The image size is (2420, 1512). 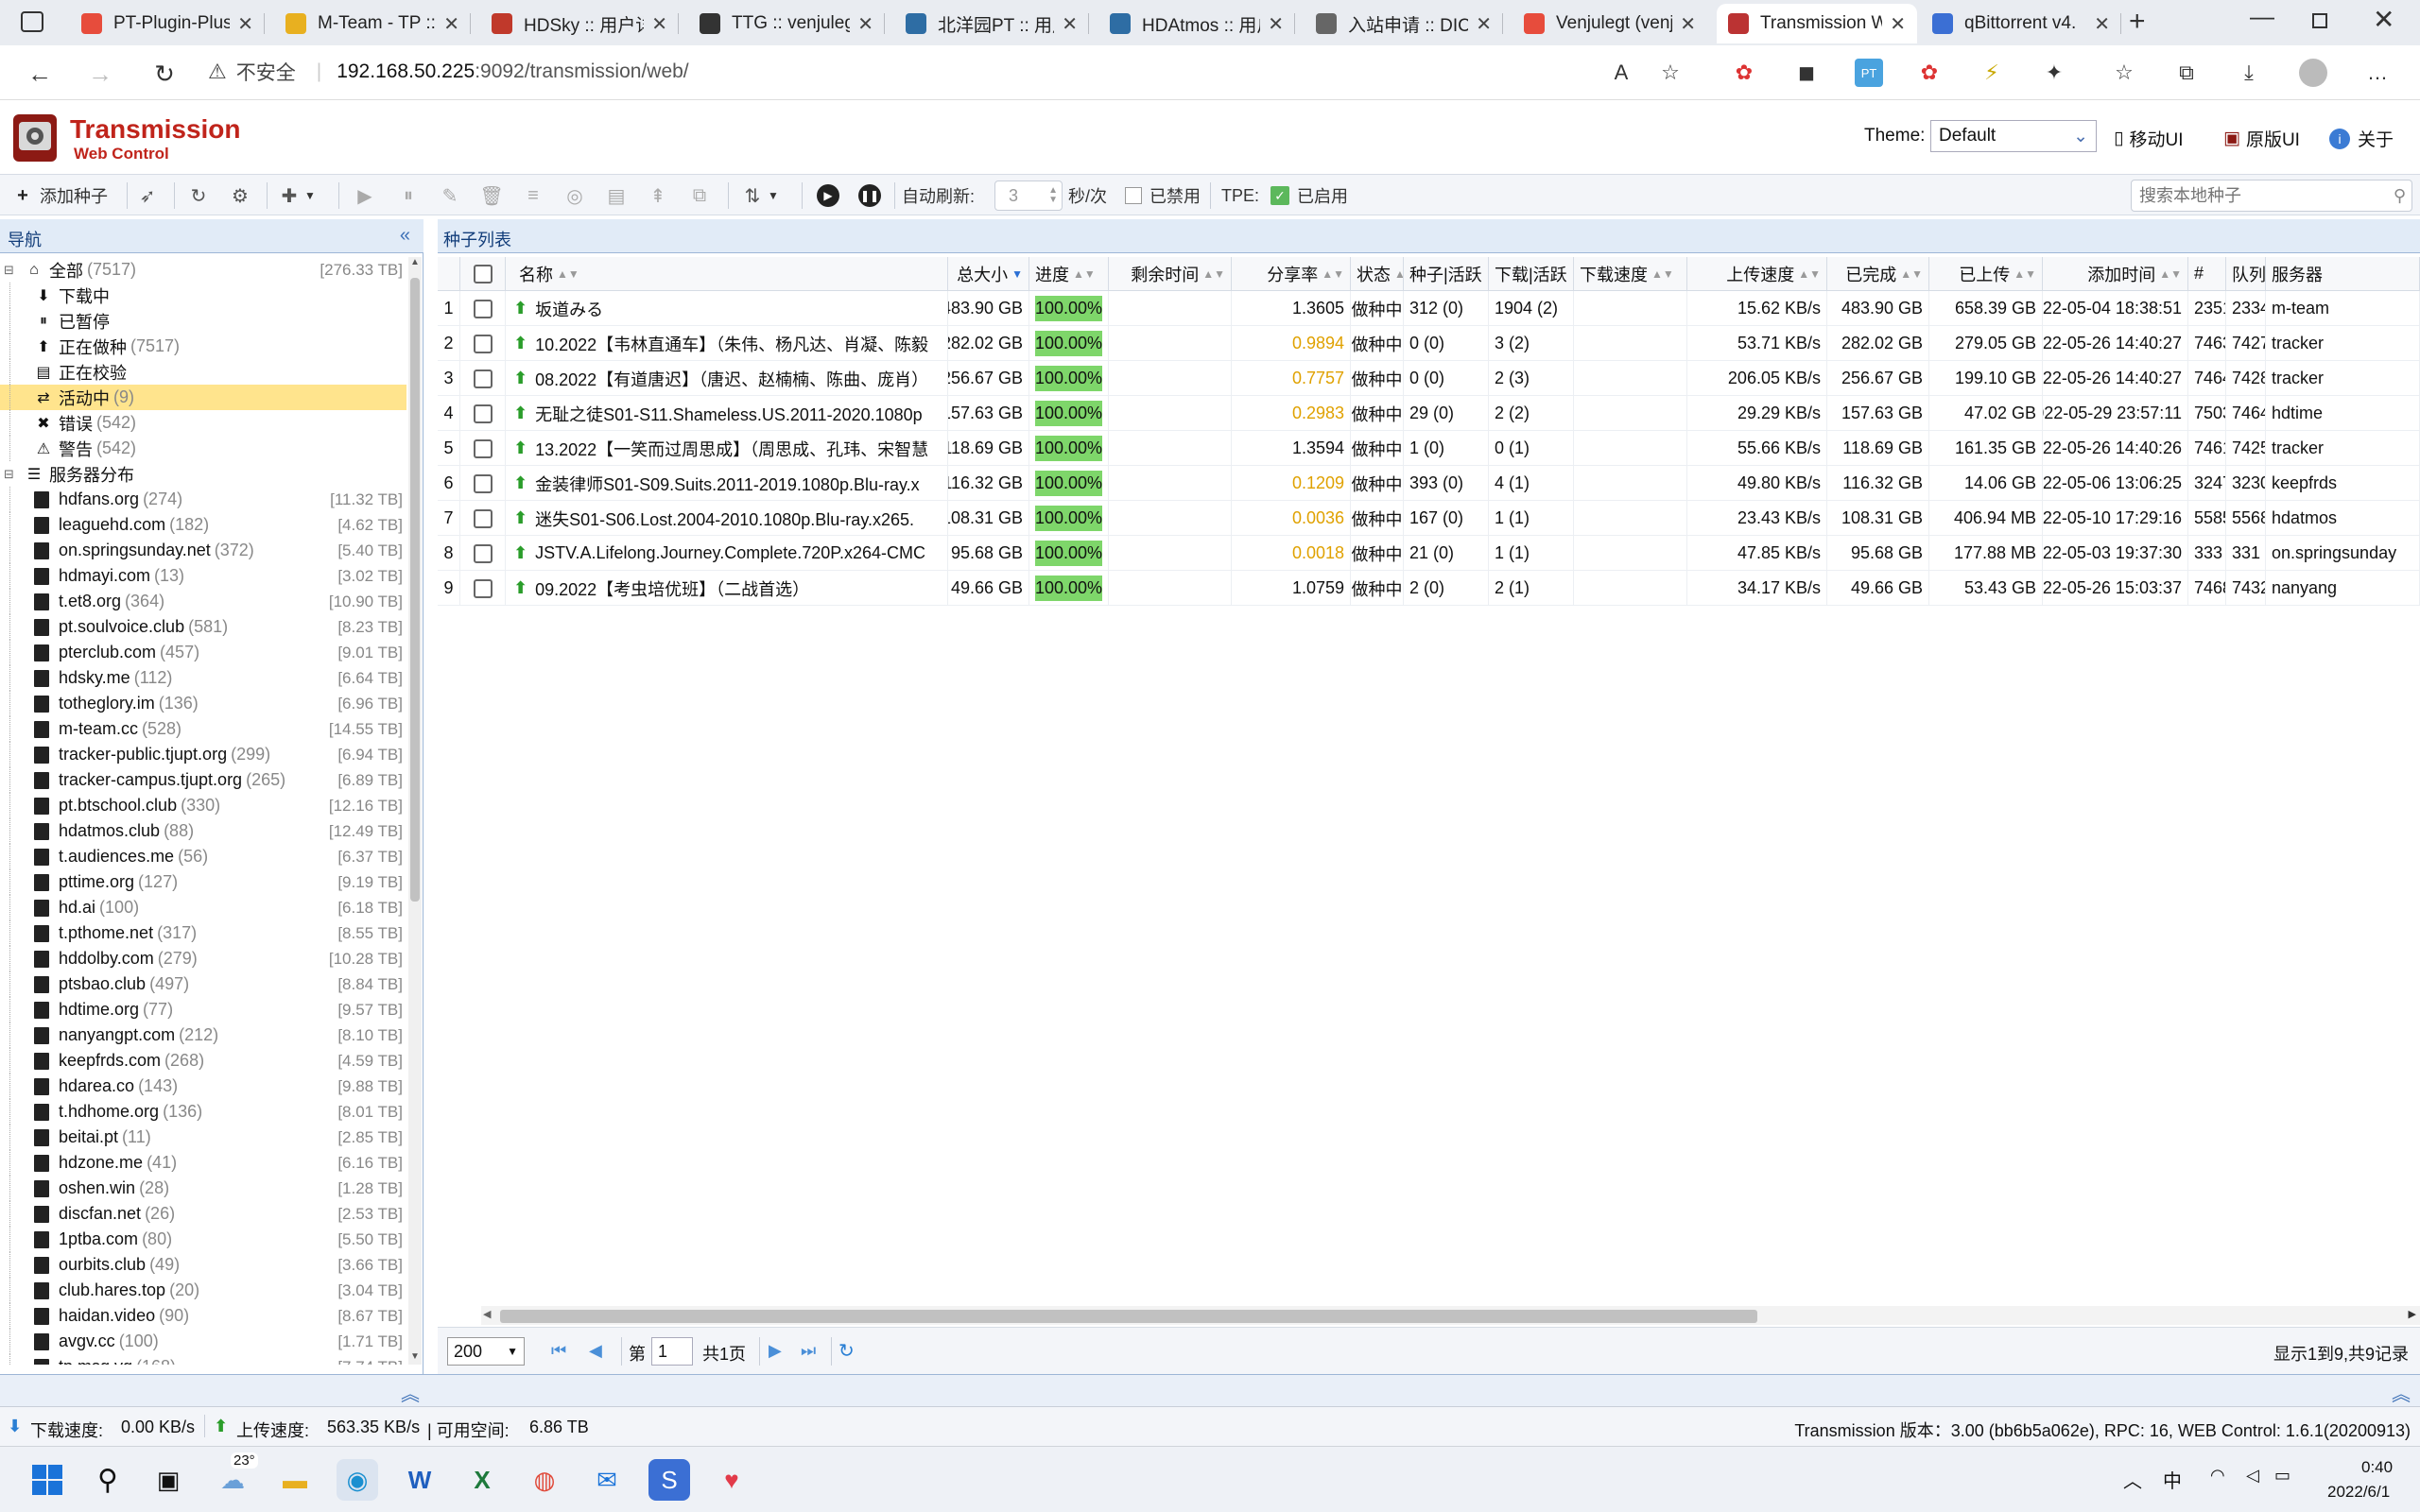 What do you see at coordinates (203, 678) in the screenshot?
I see `nav-item-server: hdsky.me (112) [6.64 TB]` at bounding box center [203, 678].